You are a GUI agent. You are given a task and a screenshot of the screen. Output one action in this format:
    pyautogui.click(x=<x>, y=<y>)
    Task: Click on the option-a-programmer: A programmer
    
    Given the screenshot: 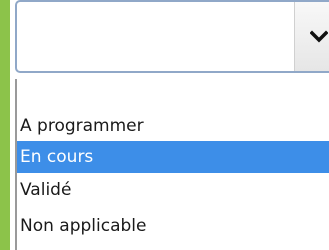 What is the action you would take?
    pyautogui.click(x=173, y=126)
    